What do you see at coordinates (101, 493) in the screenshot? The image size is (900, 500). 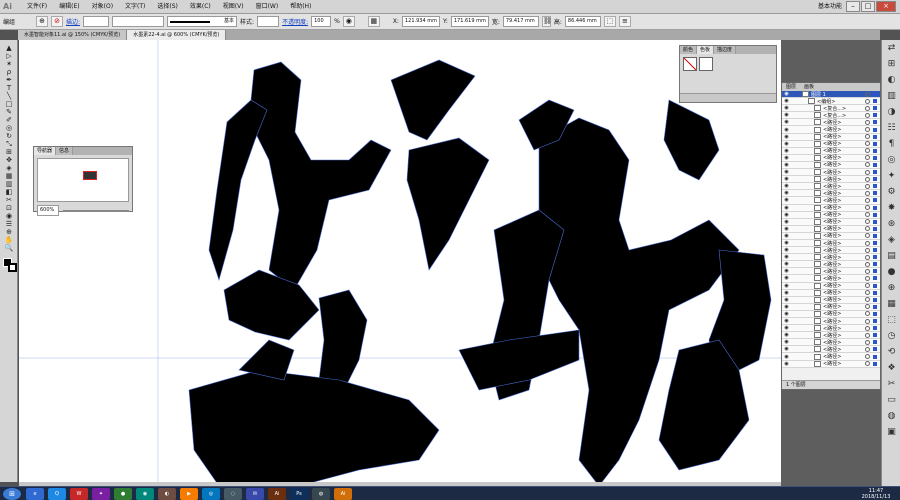 I see `taskbar-app-icon: ✦` at bounding box center [101, 493].